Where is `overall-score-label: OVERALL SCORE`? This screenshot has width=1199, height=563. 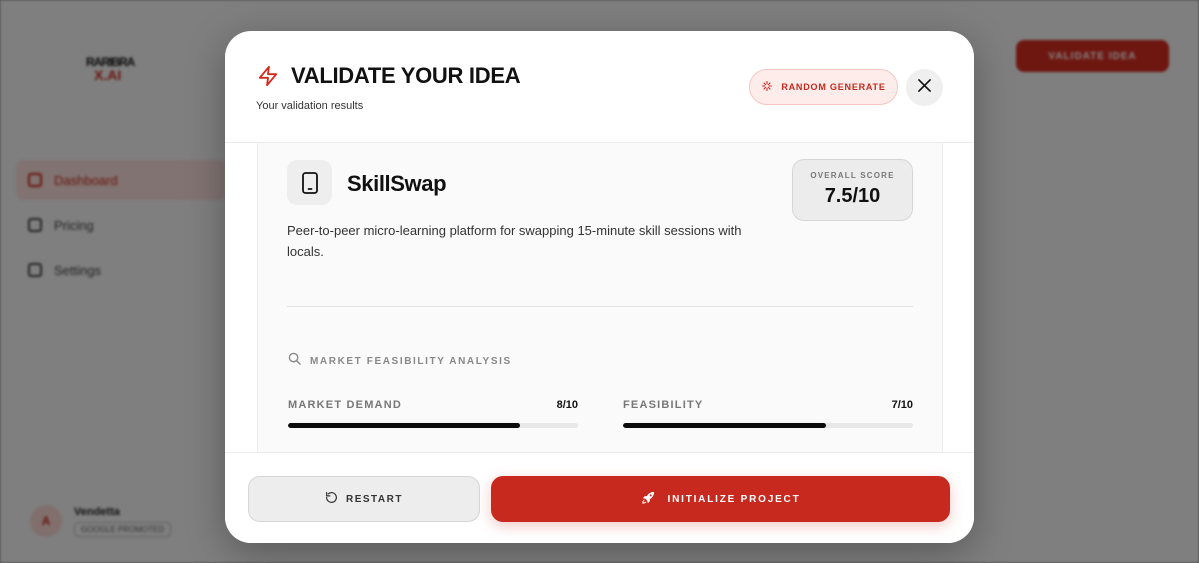 overall-score-label: OVERALL SCORE is located at coordinates (852, 175).